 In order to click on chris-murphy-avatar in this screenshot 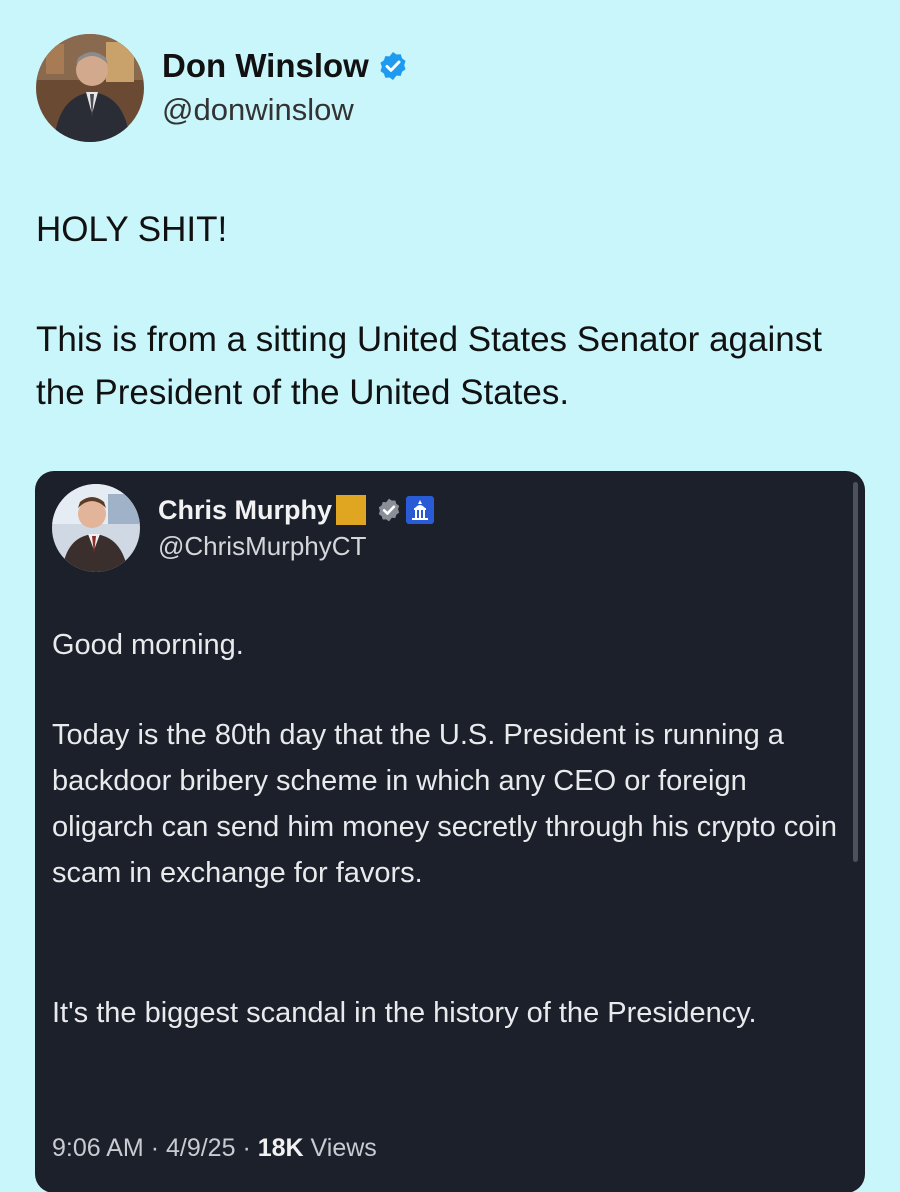, I will do `click(96, 528)`.